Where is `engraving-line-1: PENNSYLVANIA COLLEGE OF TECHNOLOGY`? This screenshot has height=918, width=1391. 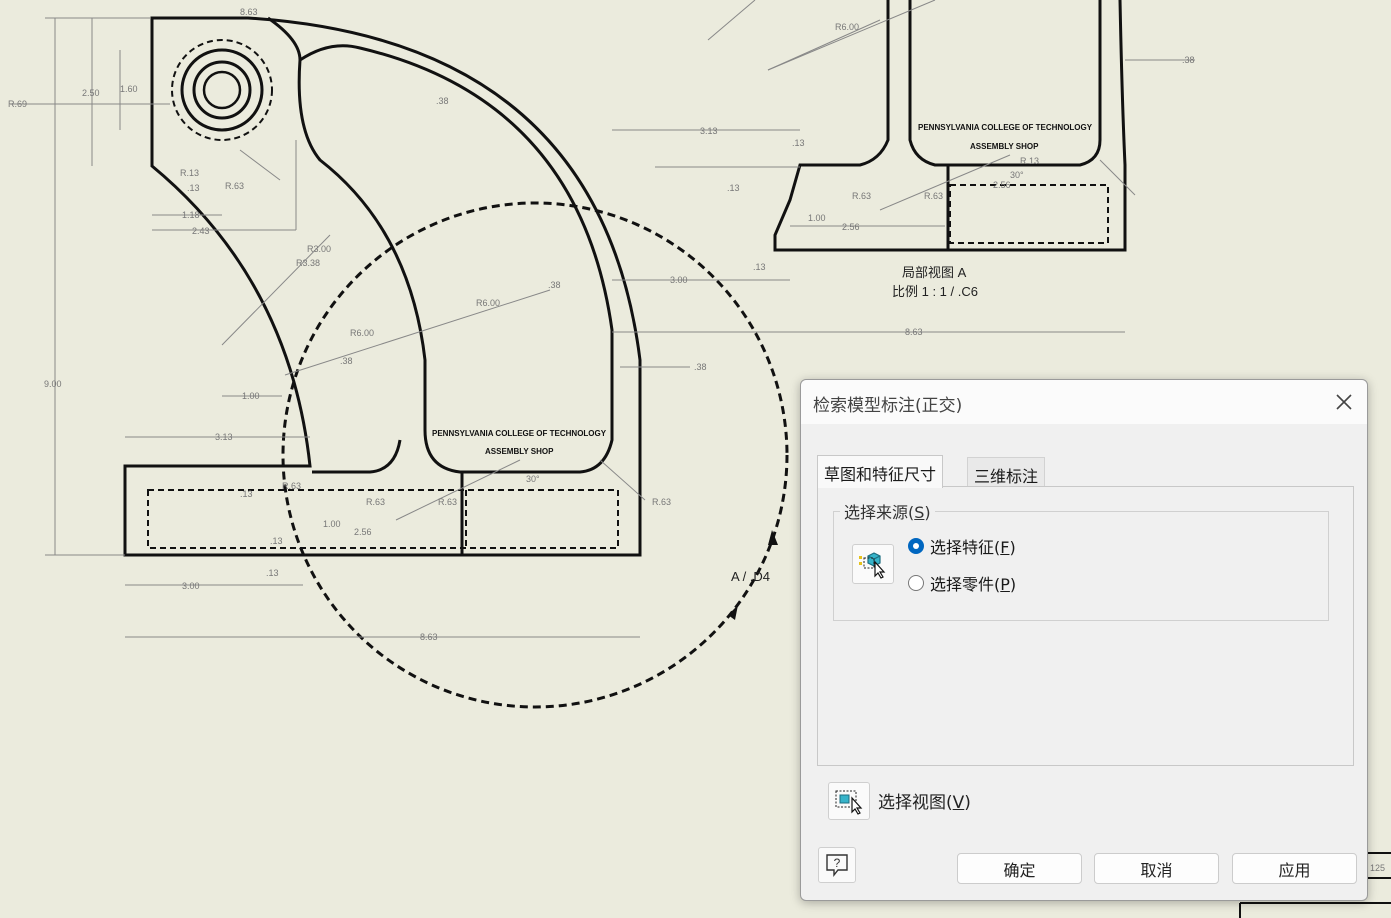 engraving-line-1: PENNSYLVANIA COLLEGE OF TECHNOLOGY is located at coordinates (519, 433).